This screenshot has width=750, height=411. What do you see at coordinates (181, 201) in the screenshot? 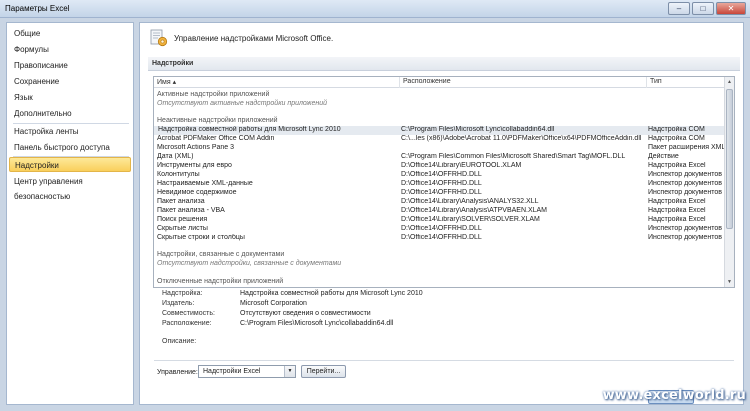
I see `addin-name: Пакет анализа` at bounding box center [181, 201].